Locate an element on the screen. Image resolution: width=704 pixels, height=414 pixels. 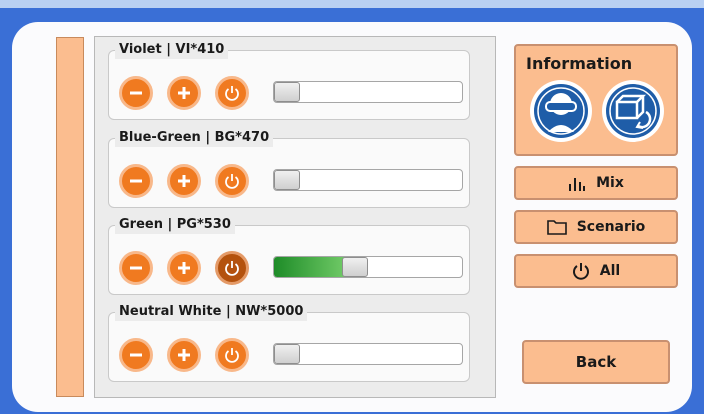
mix-label: Mix is located at coordinates (610, 183).